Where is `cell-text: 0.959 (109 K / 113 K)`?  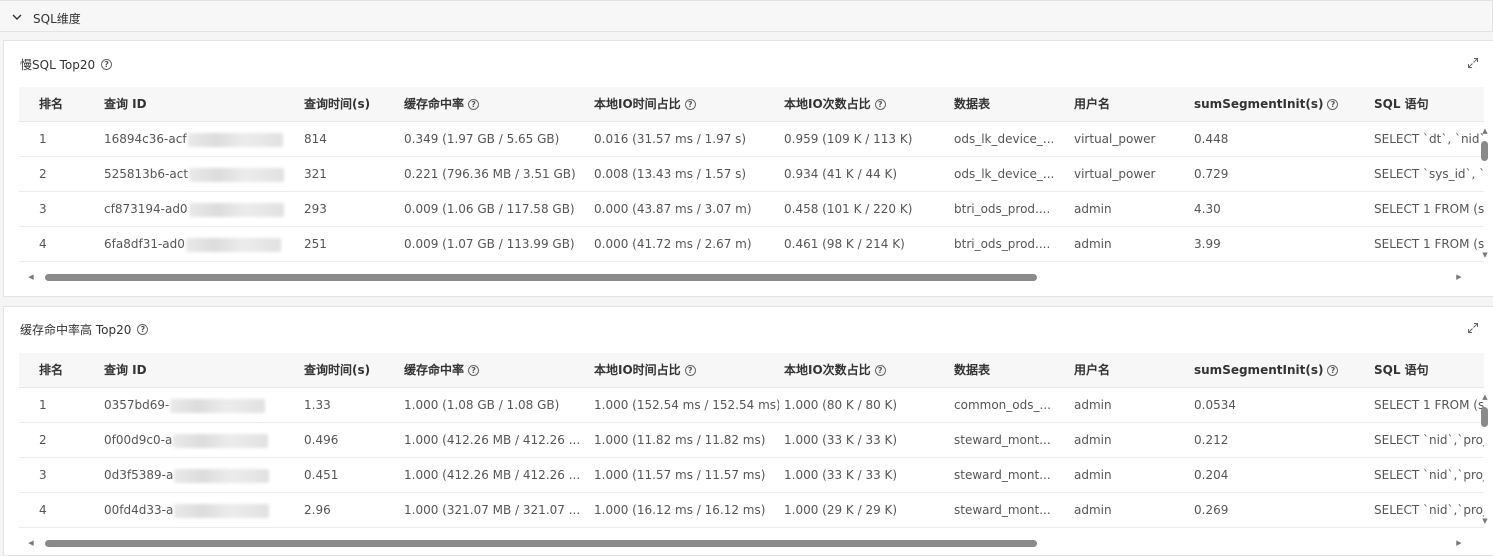
cell-text: 0.959 (109 K / 113 K) is located at coordinates (848, 139).